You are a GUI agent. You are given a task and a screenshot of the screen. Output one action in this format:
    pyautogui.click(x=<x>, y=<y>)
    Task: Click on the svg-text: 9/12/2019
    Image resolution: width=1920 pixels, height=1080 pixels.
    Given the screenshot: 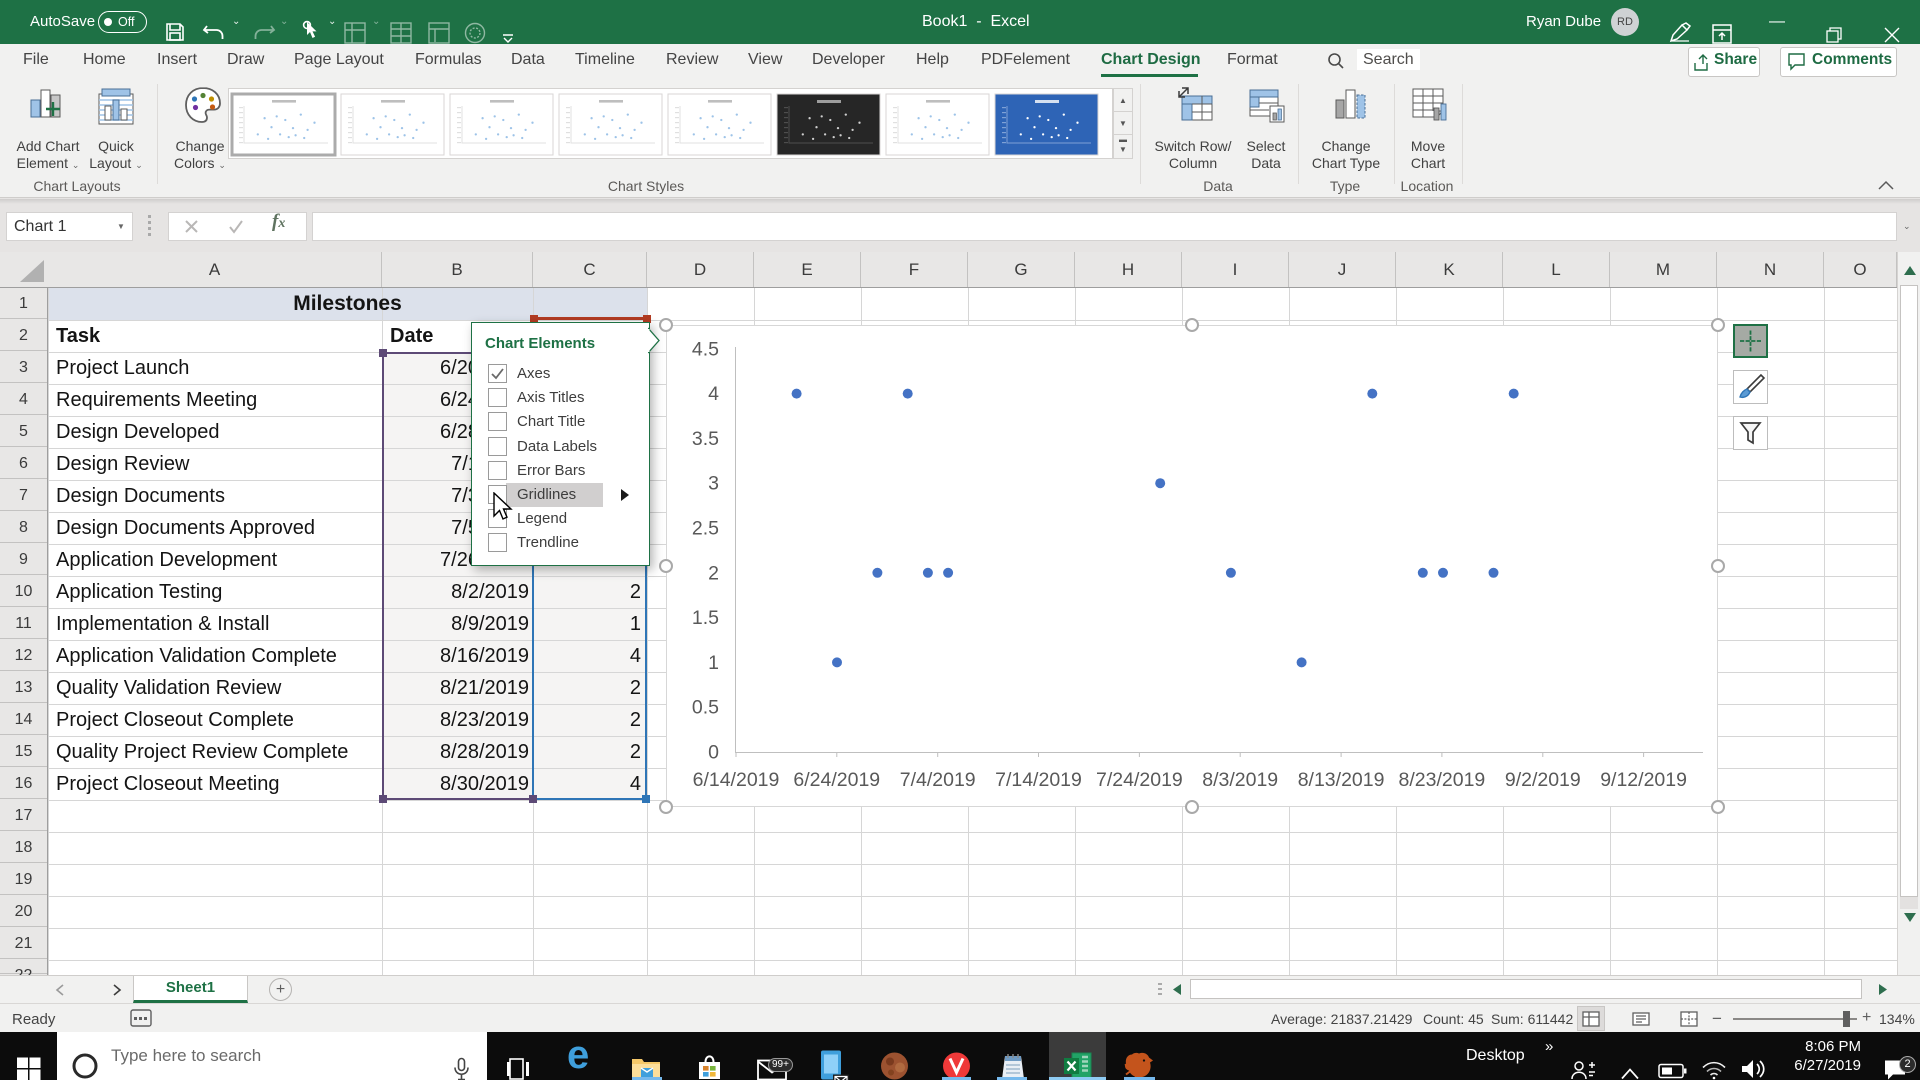 What is the action you would take?
    pyautogui.click(x=1643, y=780)
    